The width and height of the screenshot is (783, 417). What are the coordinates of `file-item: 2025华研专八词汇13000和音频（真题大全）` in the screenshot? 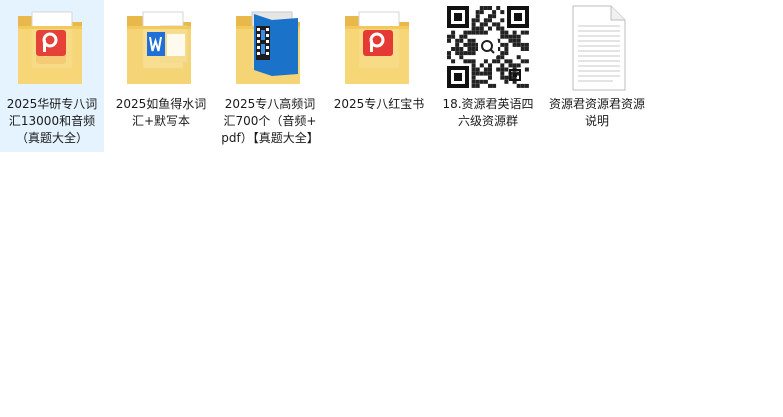 It's located at (52, 76).